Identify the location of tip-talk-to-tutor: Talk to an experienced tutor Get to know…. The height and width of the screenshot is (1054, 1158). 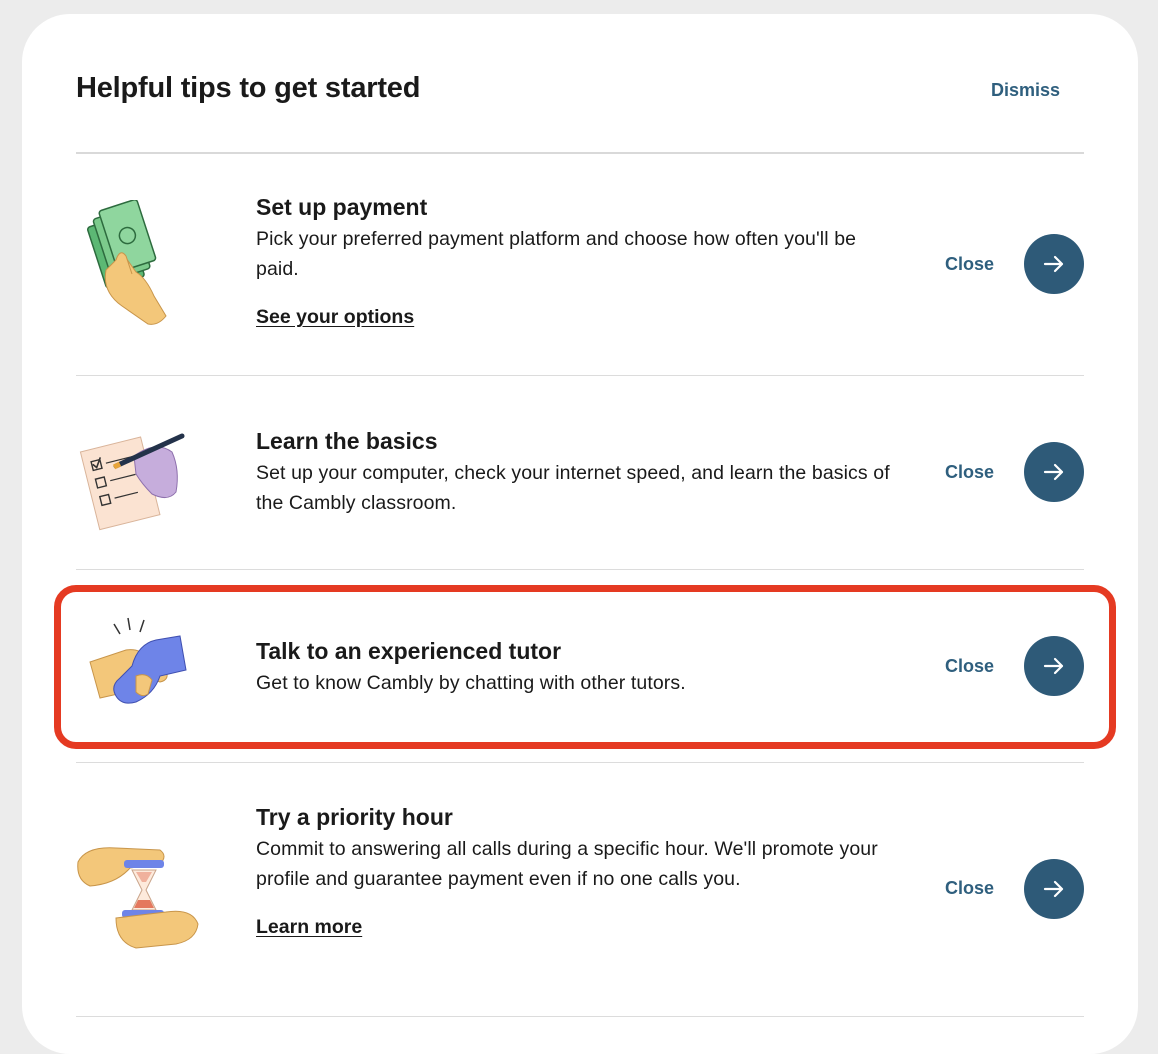
(580, 665).